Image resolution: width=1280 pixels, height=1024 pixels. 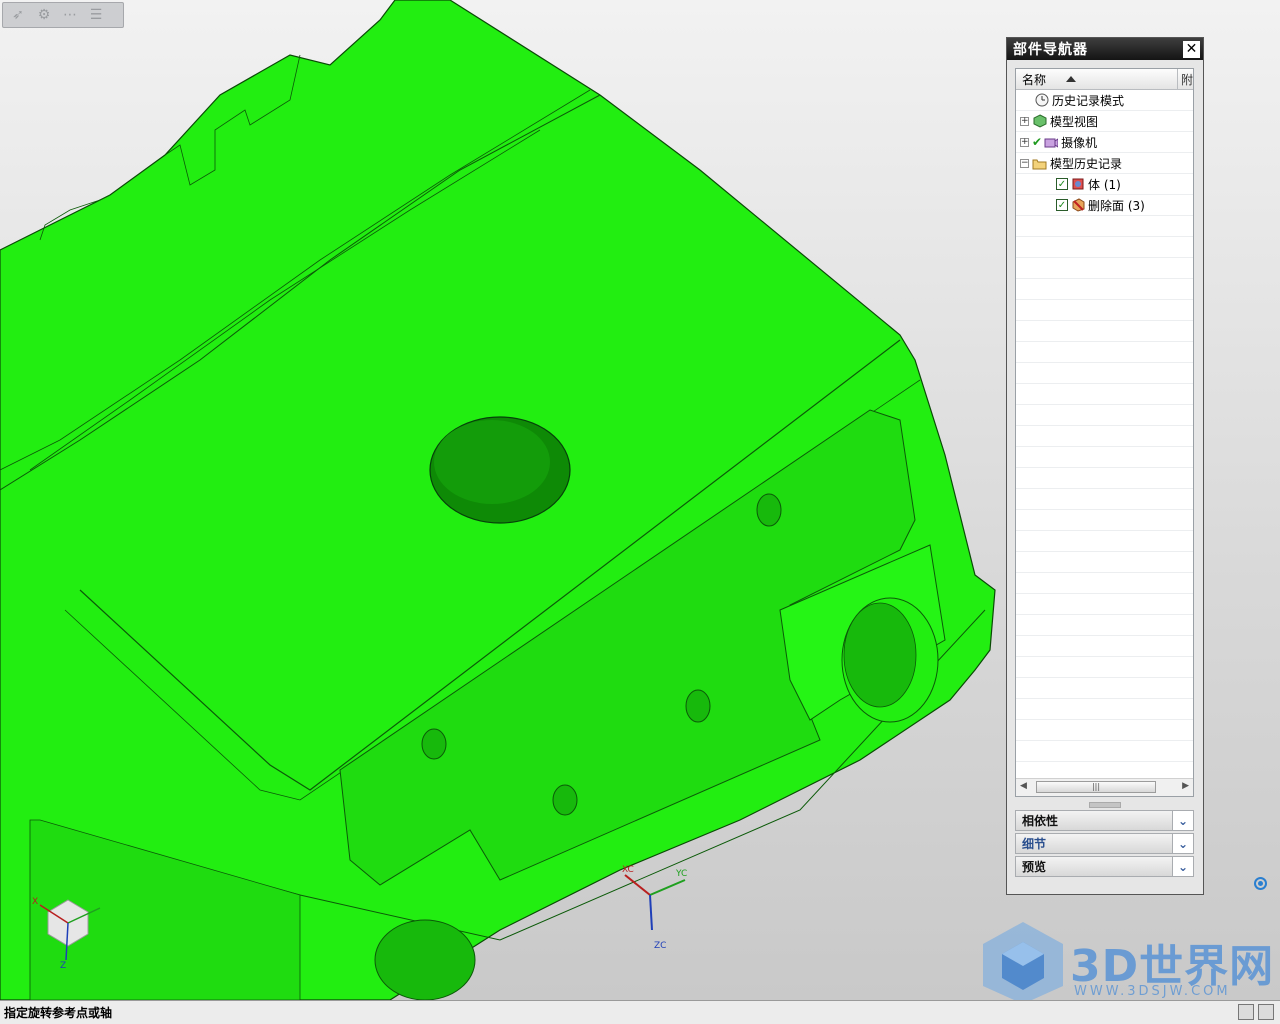 I want to click on delete-face-icon, so click(x=1077, y=205).